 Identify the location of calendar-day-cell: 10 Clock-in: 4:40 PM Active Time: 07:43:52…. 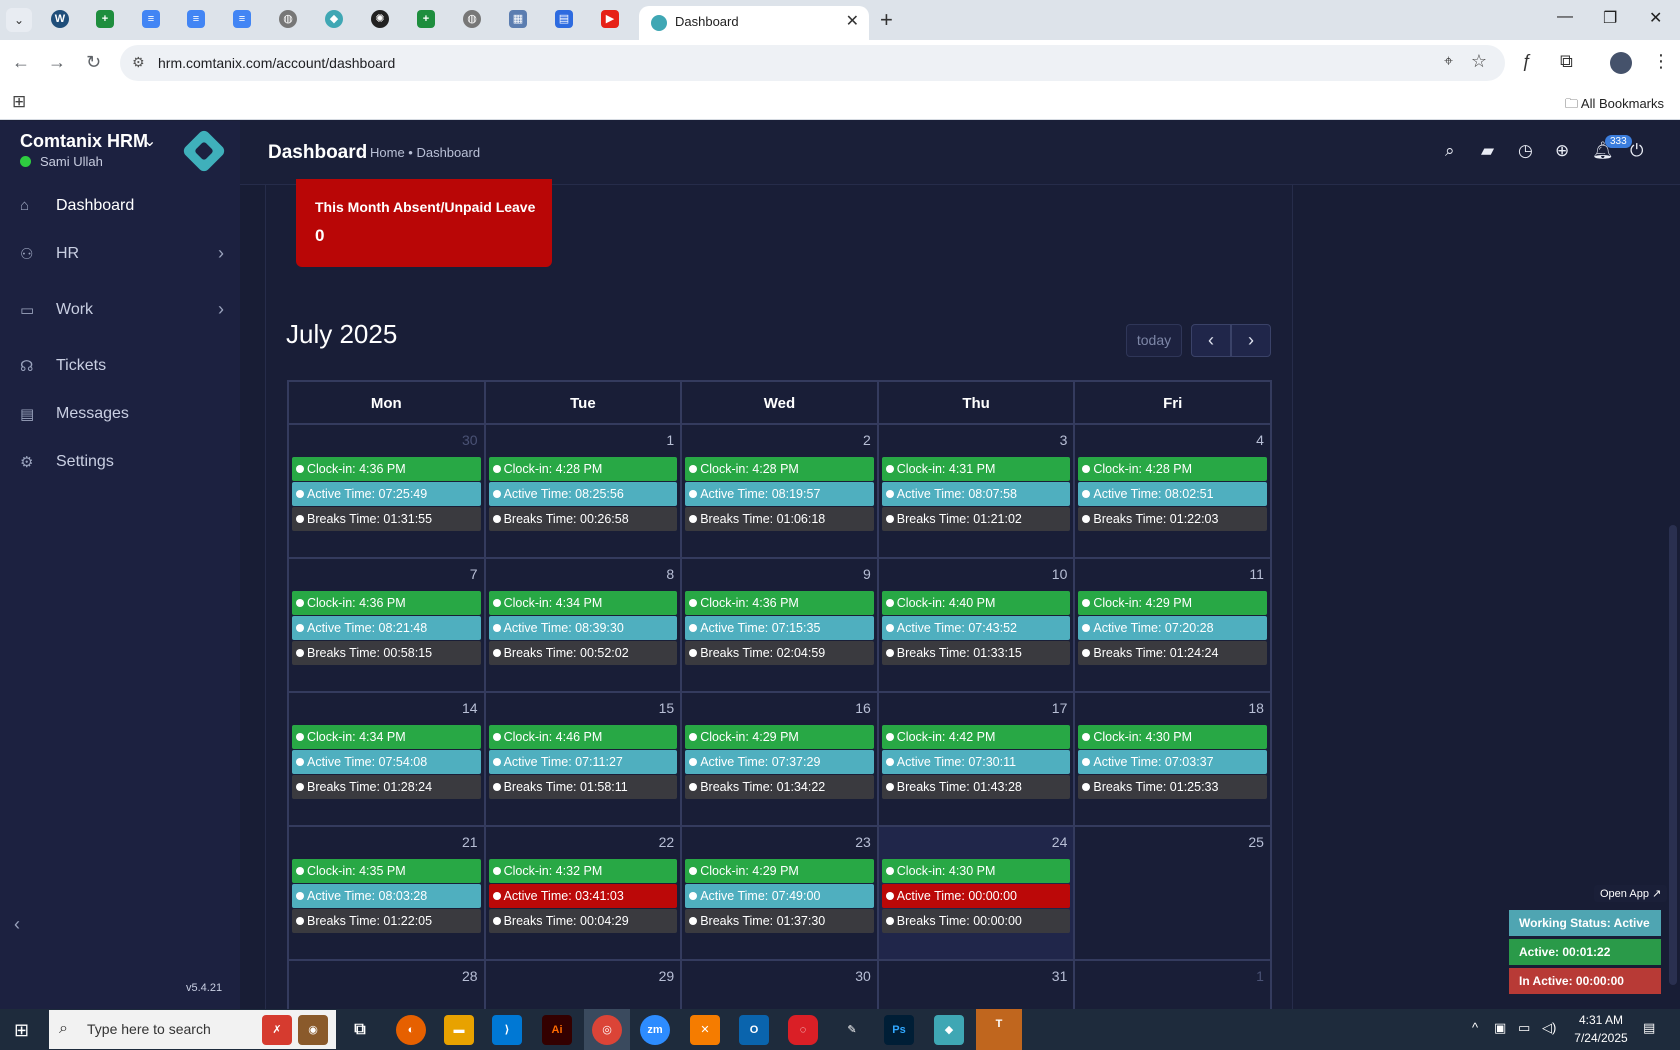
(977, 625).